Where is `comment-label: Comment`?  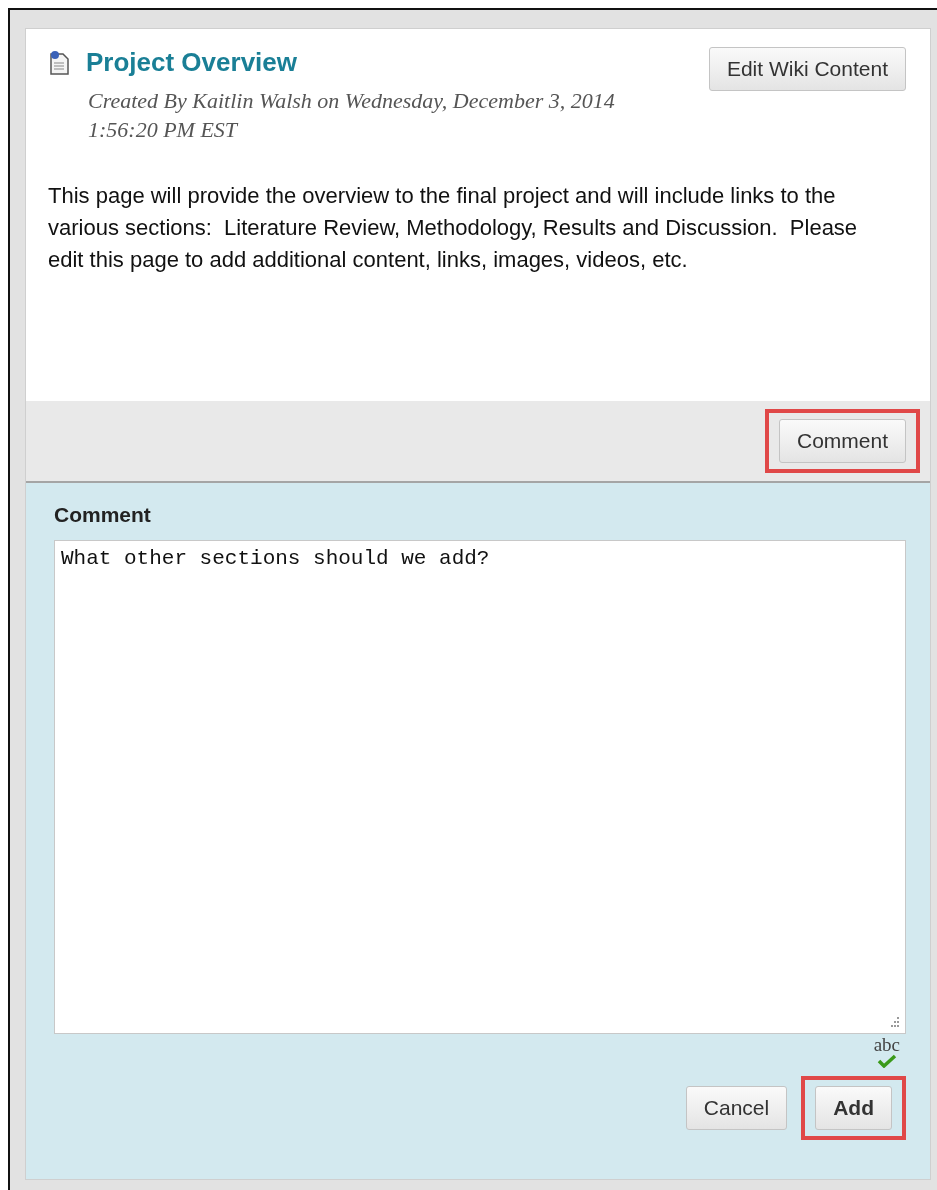 comment-label: Comment is located at coordinates (103, 515).